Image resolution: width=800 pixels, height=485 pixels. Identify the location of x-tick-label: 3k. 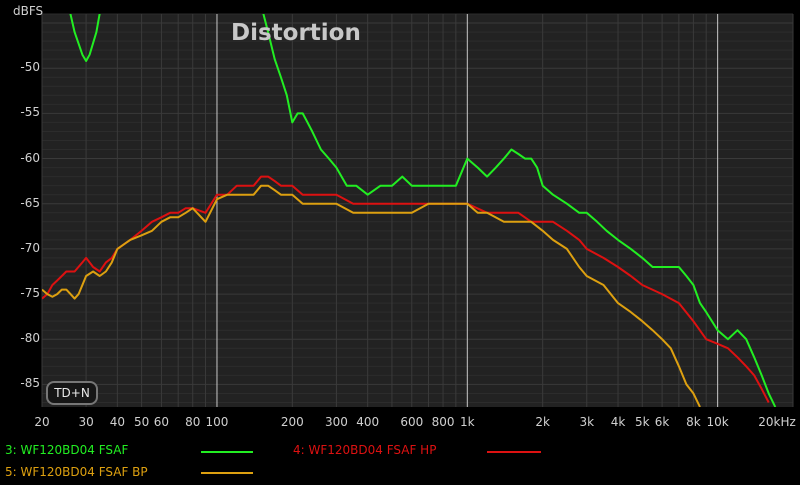
(587, 422).